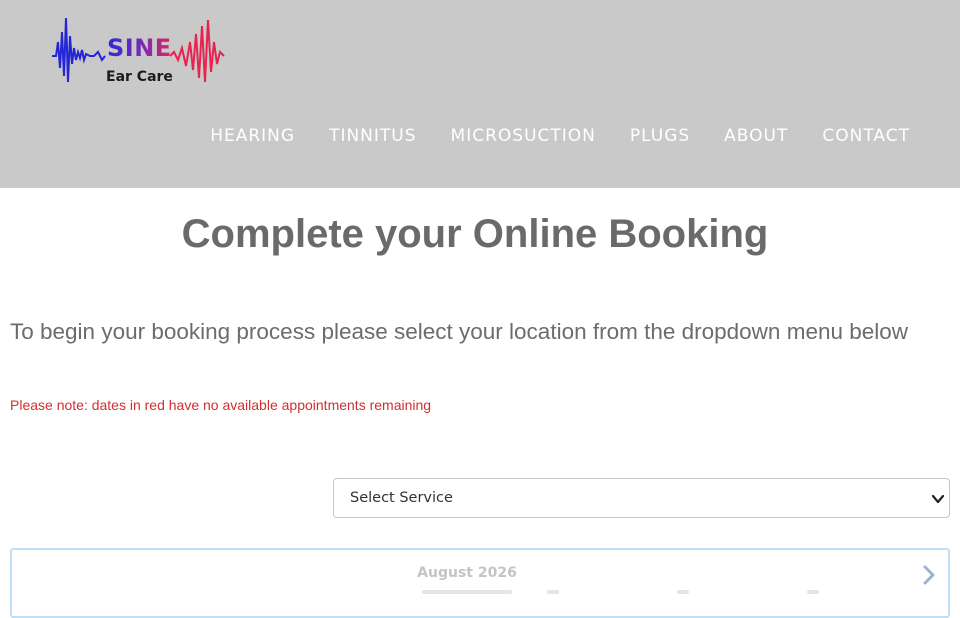  I want to click on nav-item-plugs: PLUGS, so click(660, 136).